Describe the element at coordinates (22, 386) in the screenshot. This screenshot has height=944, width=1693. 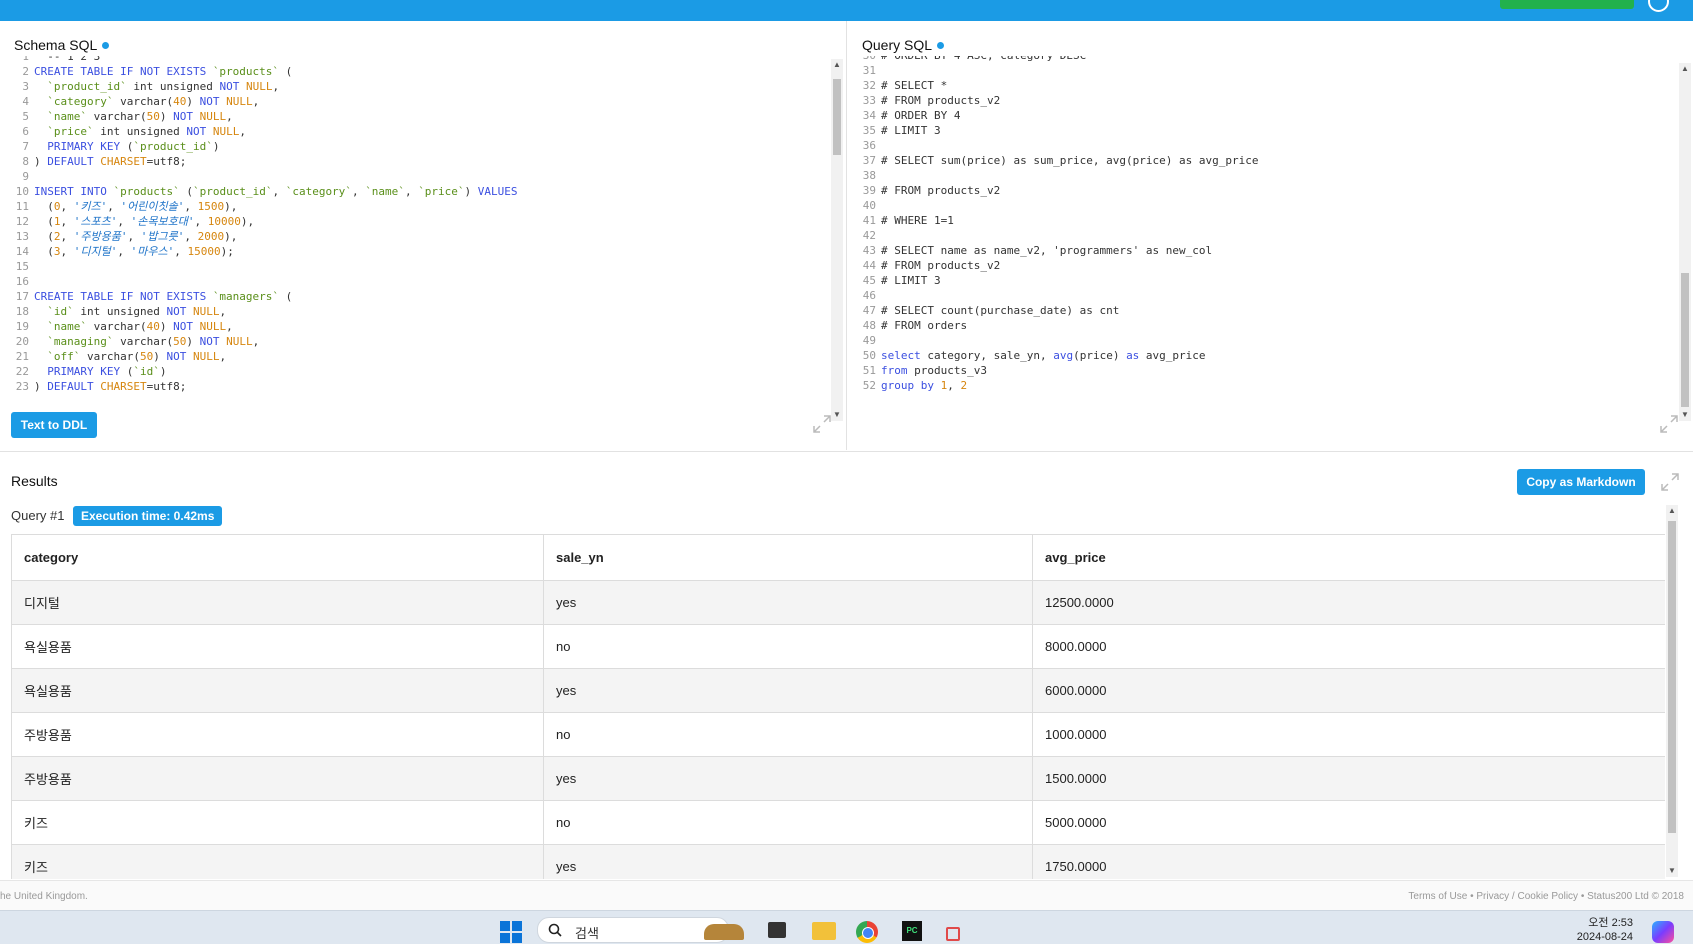
I see `line-number: 23` at that location.